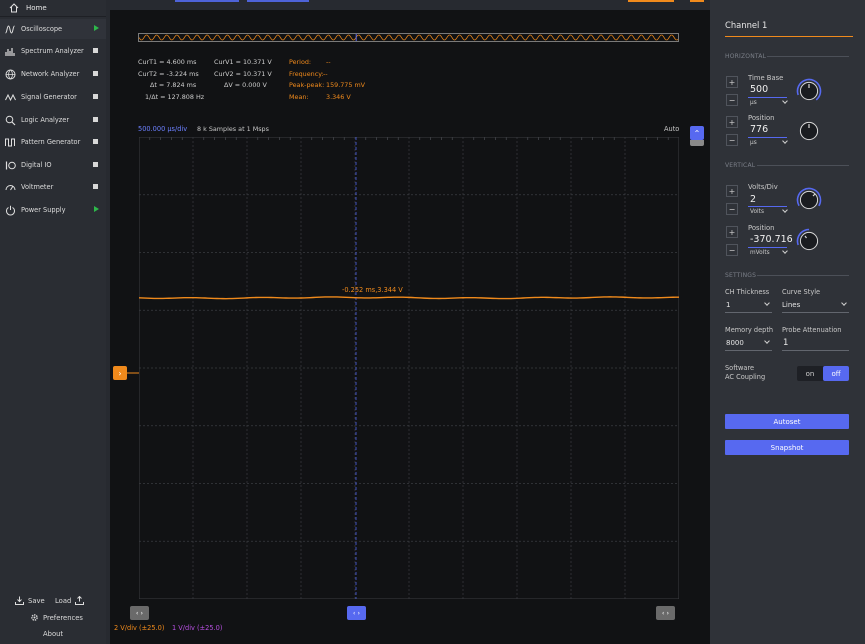  Describe the element at coordinates (697, 143) in the screenshot. I see `scroll-up-button-base` at that location.